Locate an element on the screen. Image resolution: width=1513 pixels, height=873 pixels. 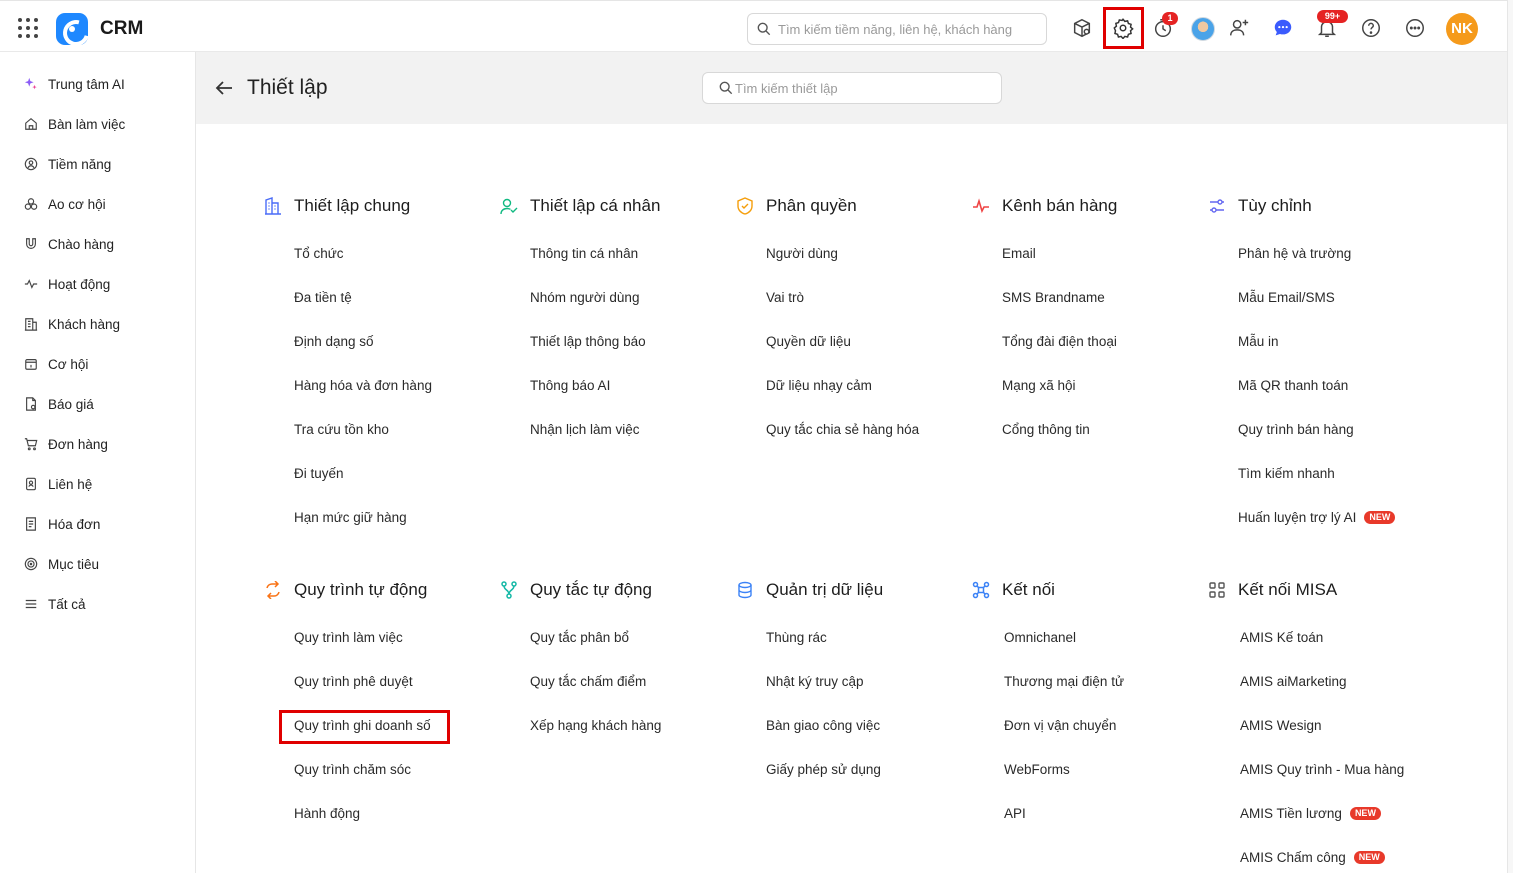
package-icon is located at coordinates (1082, 28).